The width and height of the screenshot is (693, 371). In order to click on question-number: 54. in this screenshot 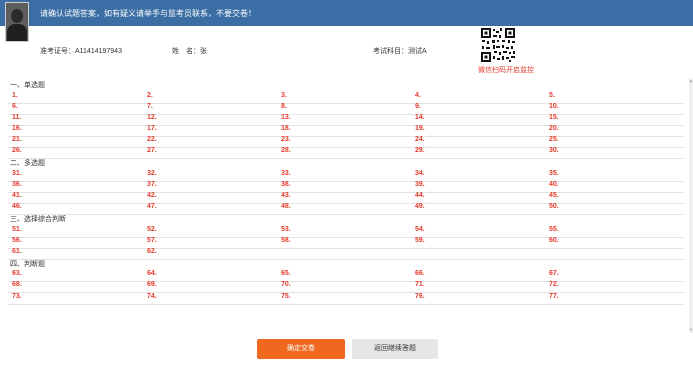, I will do `click(420, 229)`.